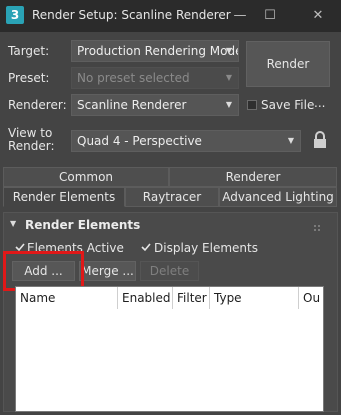 The image size is (341, 415). Describe the element at coordinates (86, 177) in the screenshot. I see `tab-common: Common` at that location.